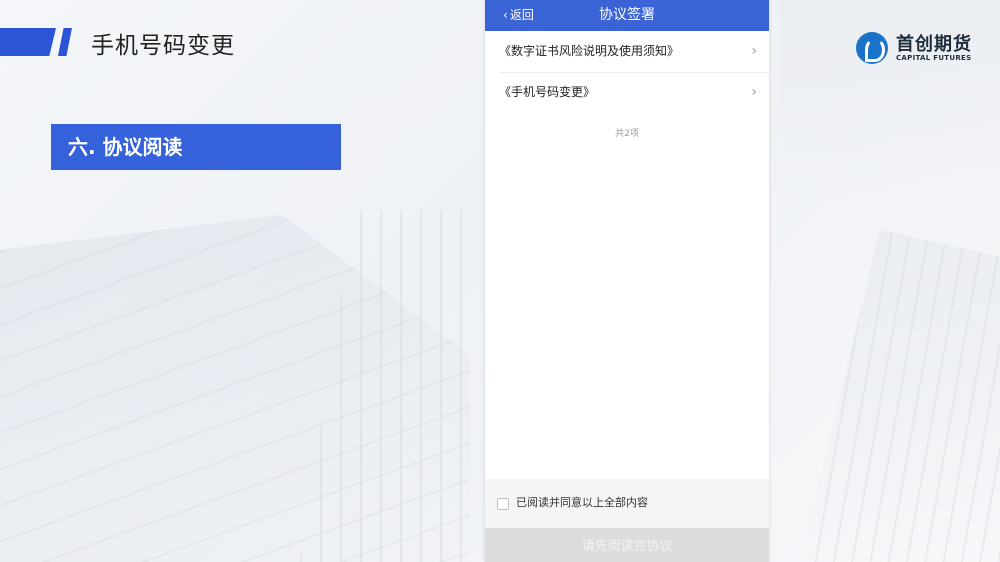 The width and height of the screenshot is (1000, 562). What do you see at coordinates (125, 147) in the screenshot?
I see `section-heading-label: 六. 协议阅读` at bounding box center [125, 147].